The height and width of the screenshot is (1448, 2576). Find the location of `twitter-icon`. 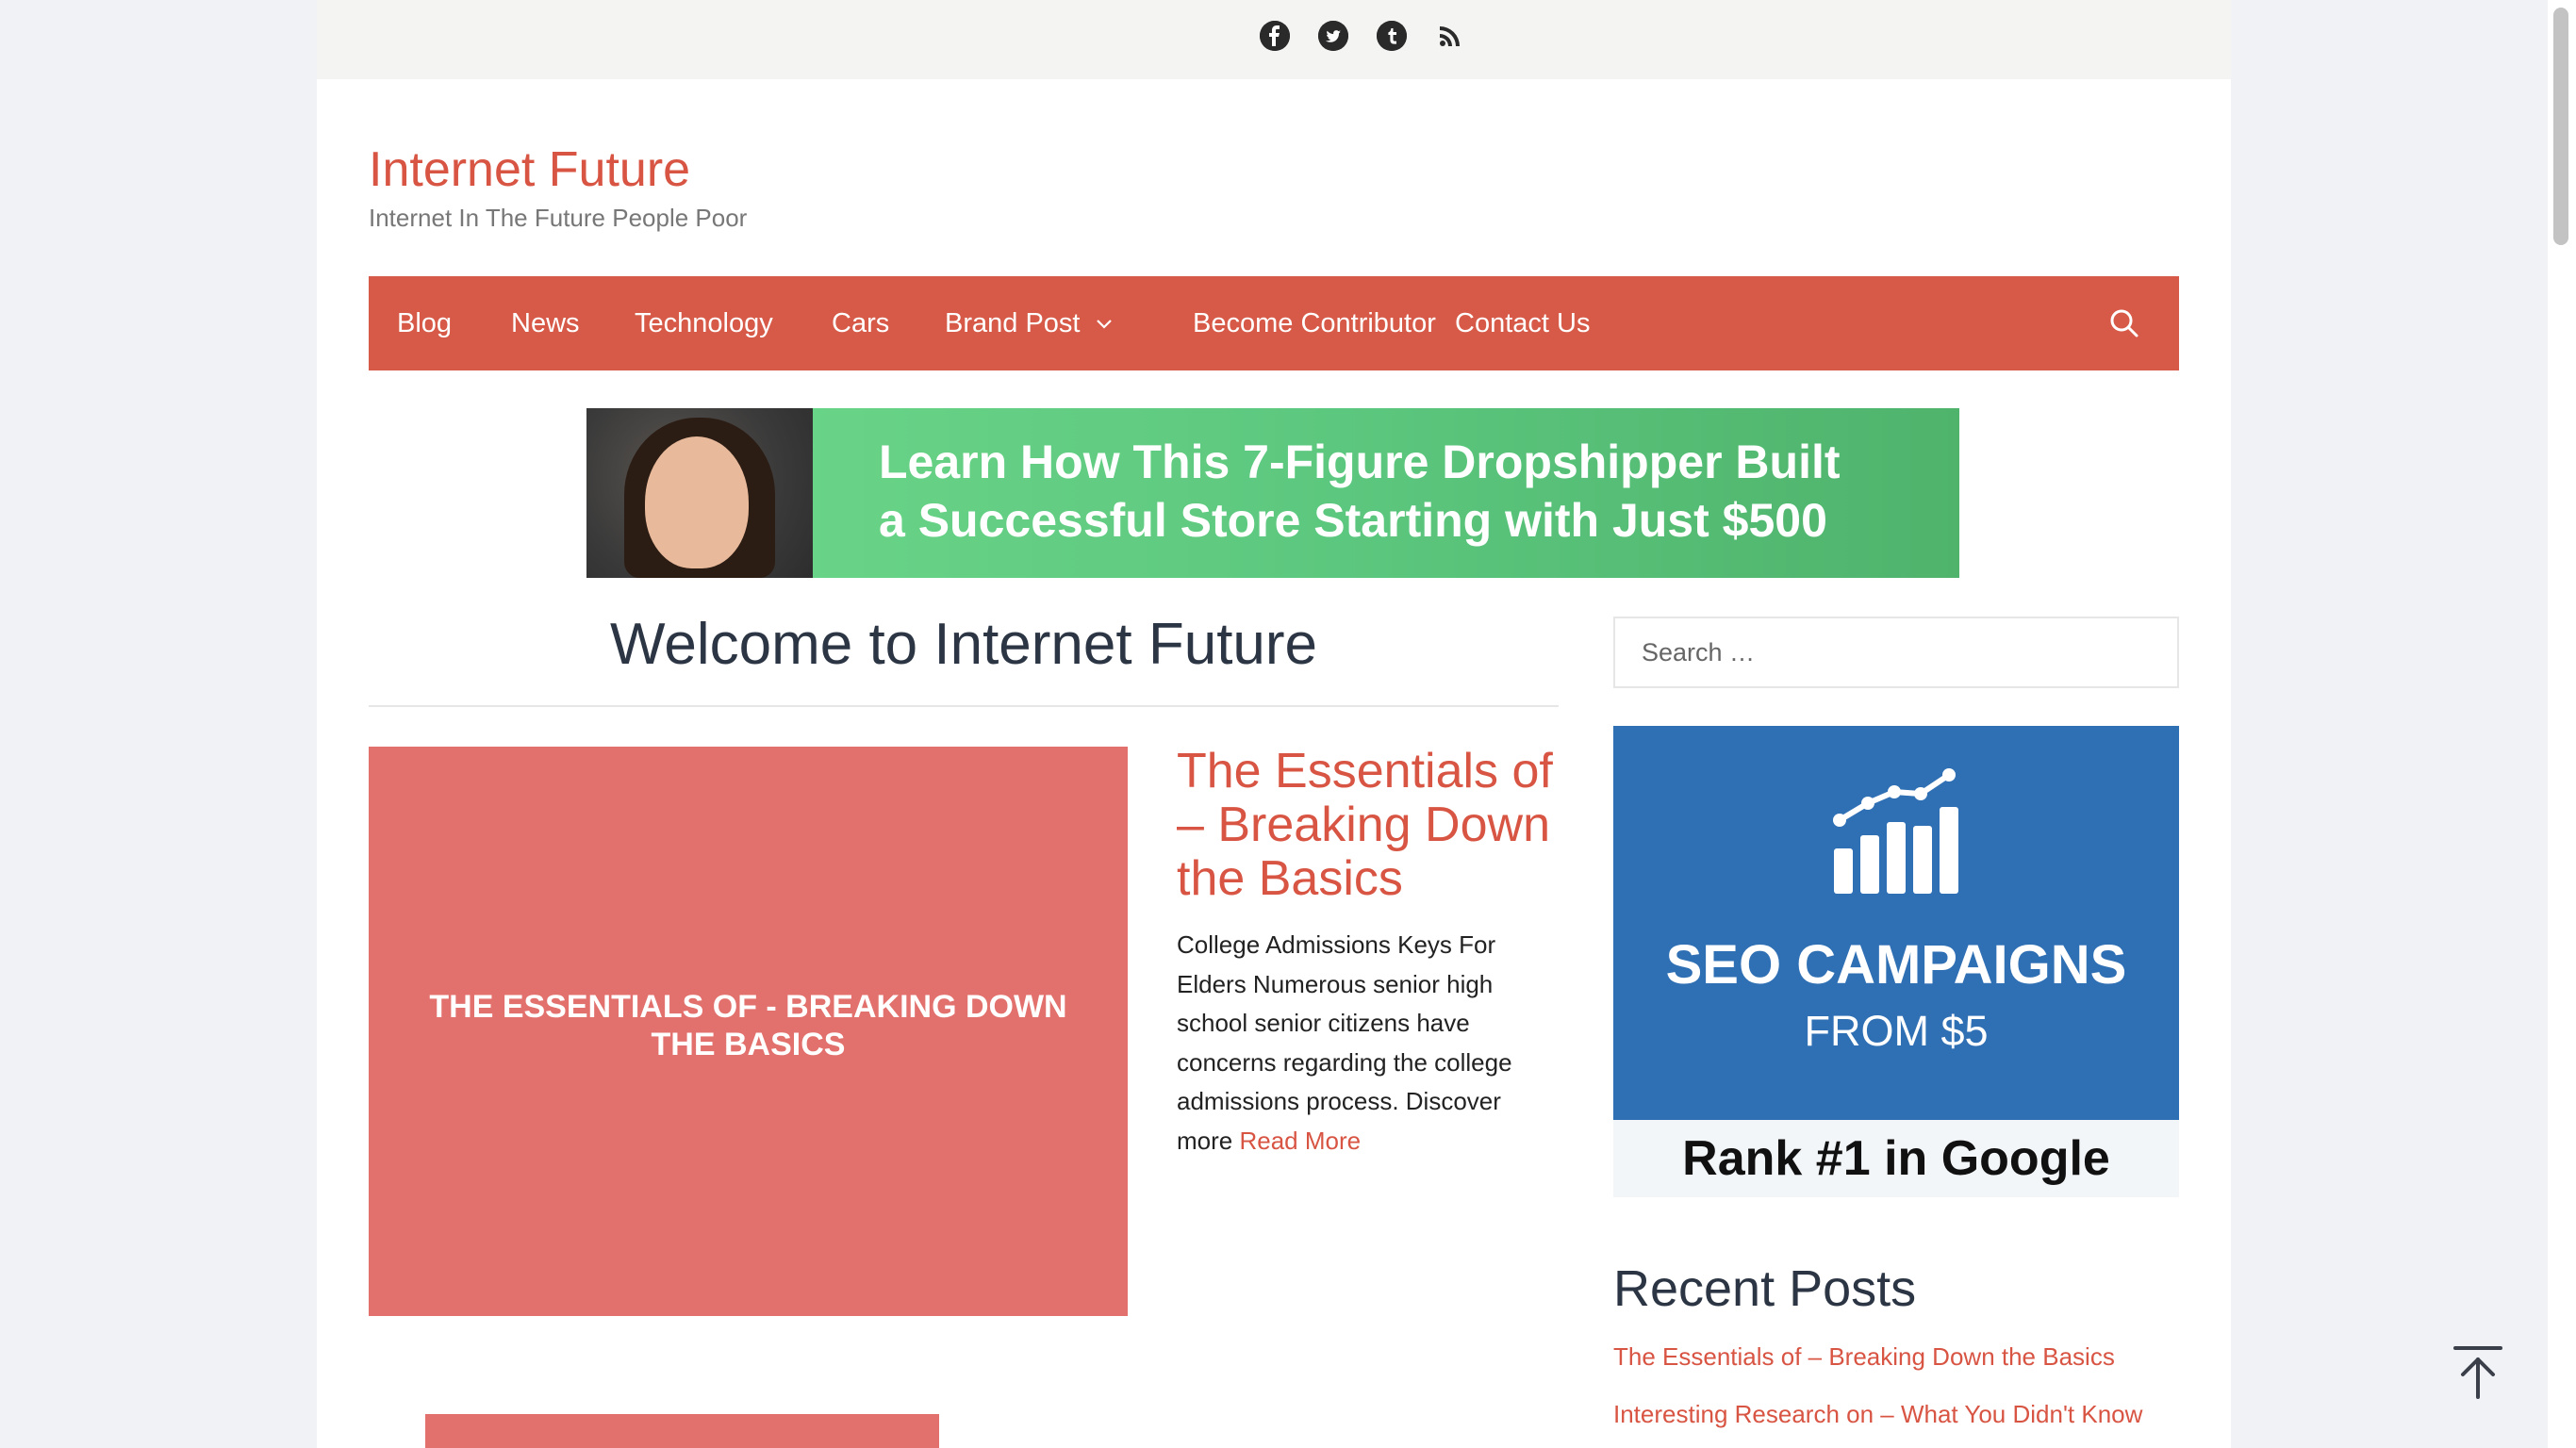

twitter-icon is located at coordinates (1333, 36).